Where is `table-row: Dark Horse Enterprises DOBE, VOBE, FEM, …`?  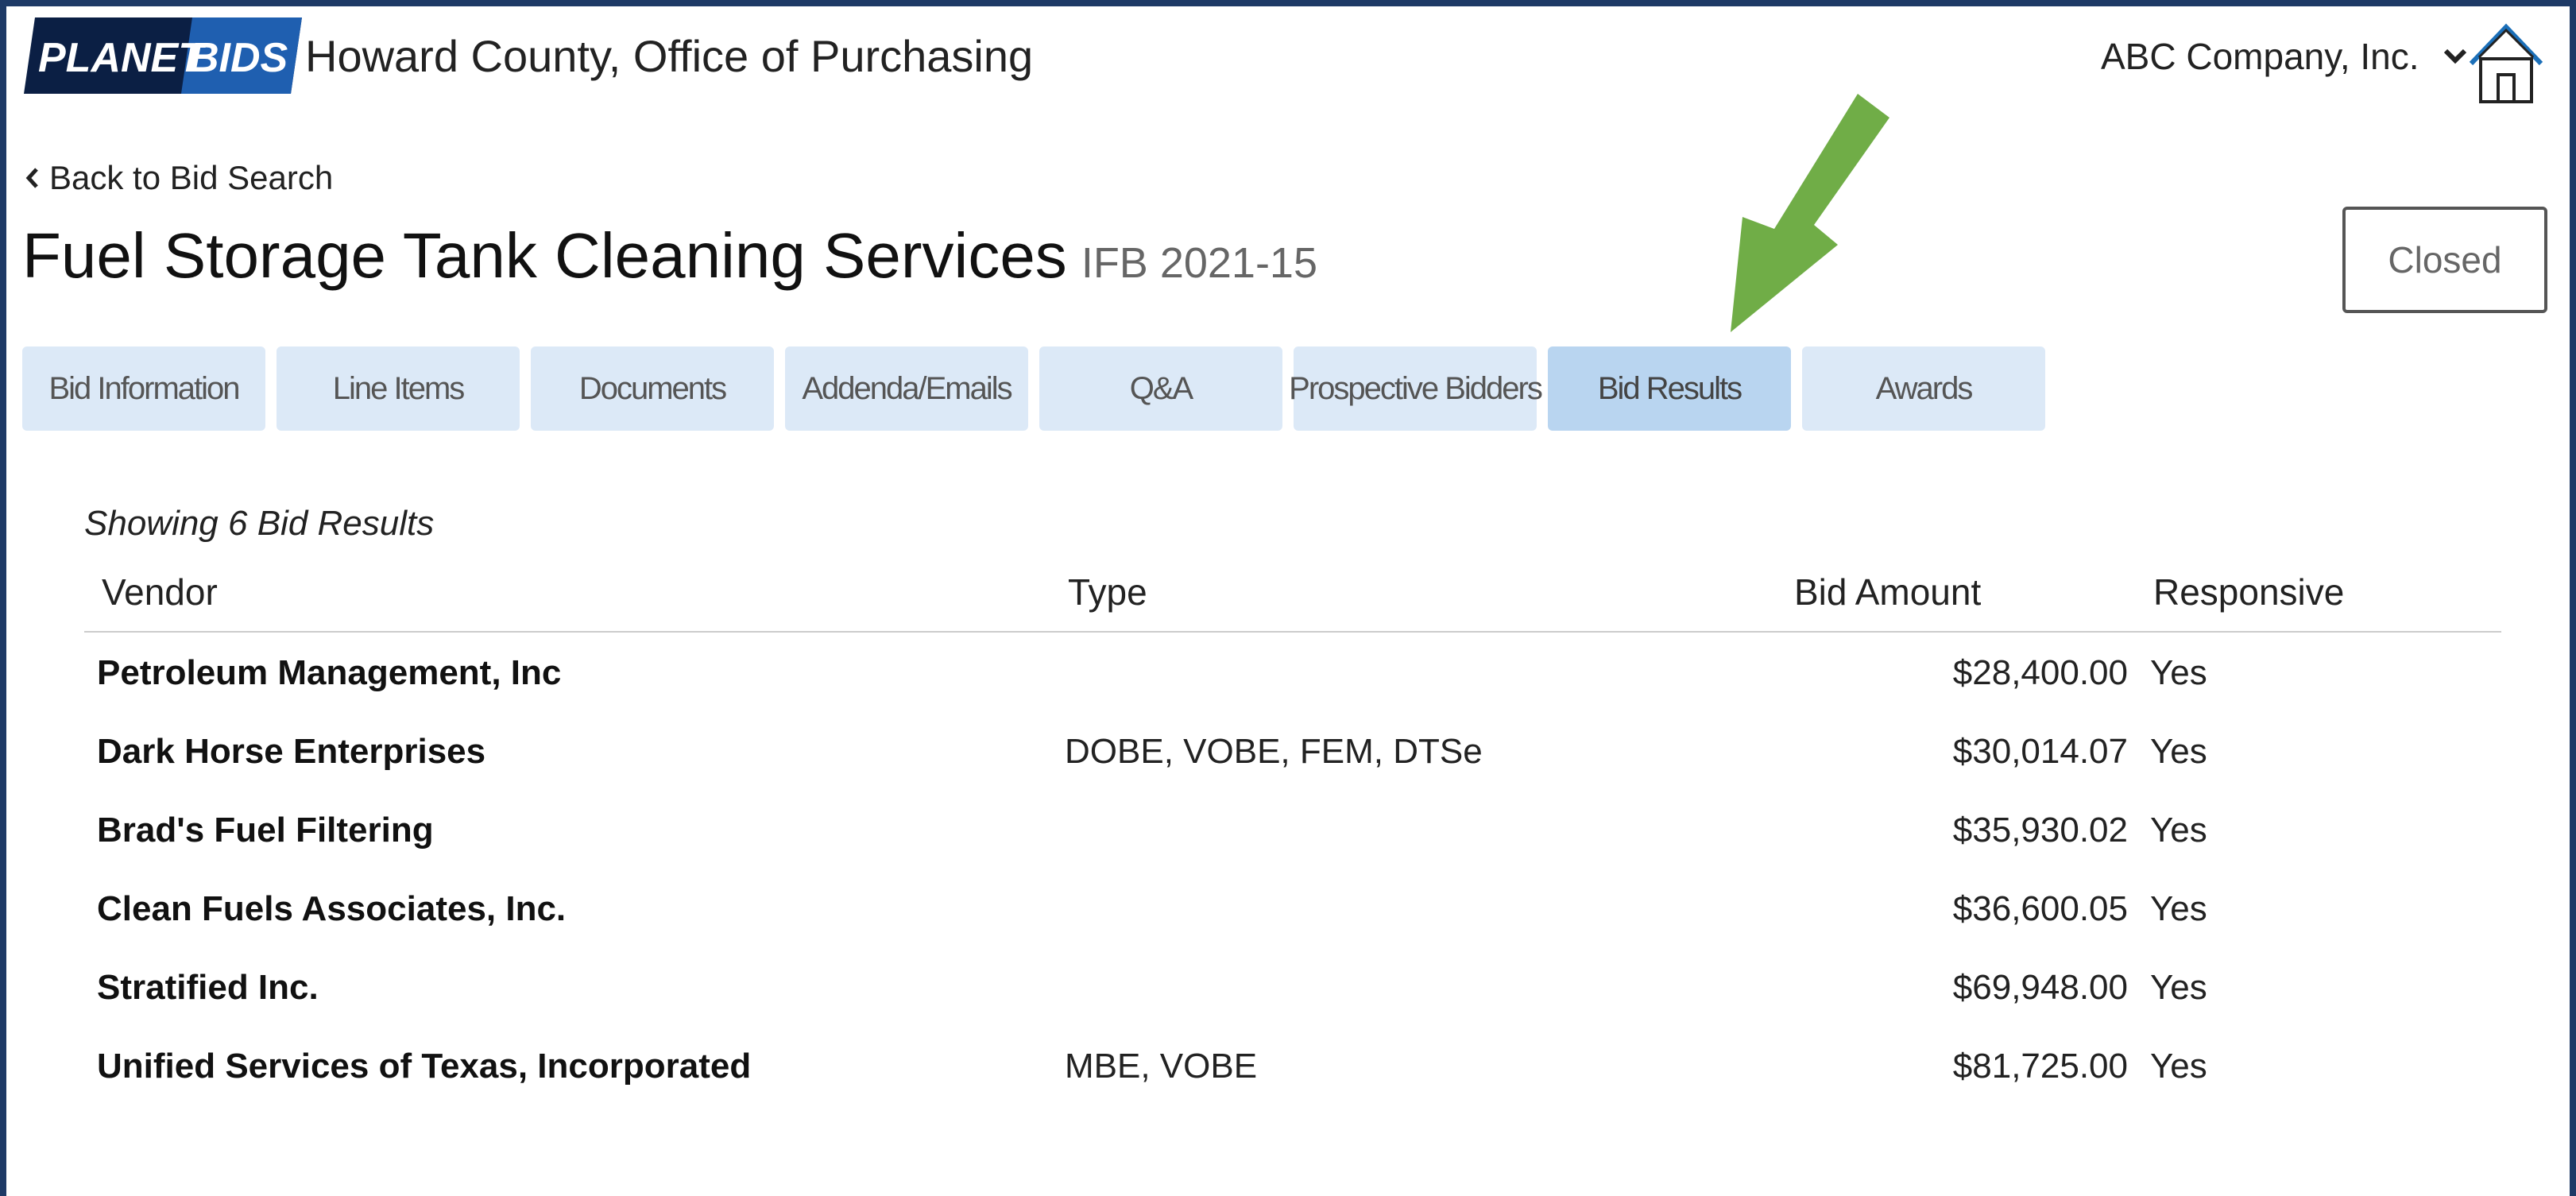 table-row: Dark Horse Enterprises DOBE, VOBE, FEM, … is located at coordinates (1292, 754).